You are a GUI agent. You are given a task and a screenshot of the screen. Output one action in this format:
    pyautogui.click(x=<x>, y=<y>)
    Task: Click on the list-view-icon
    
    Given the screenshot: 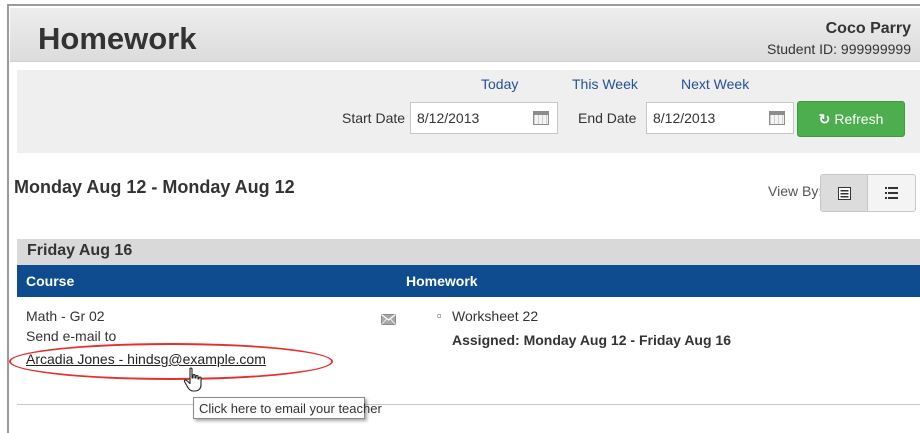 What is the action you would take?
    pyautogui.click(x=891, y=193)
    